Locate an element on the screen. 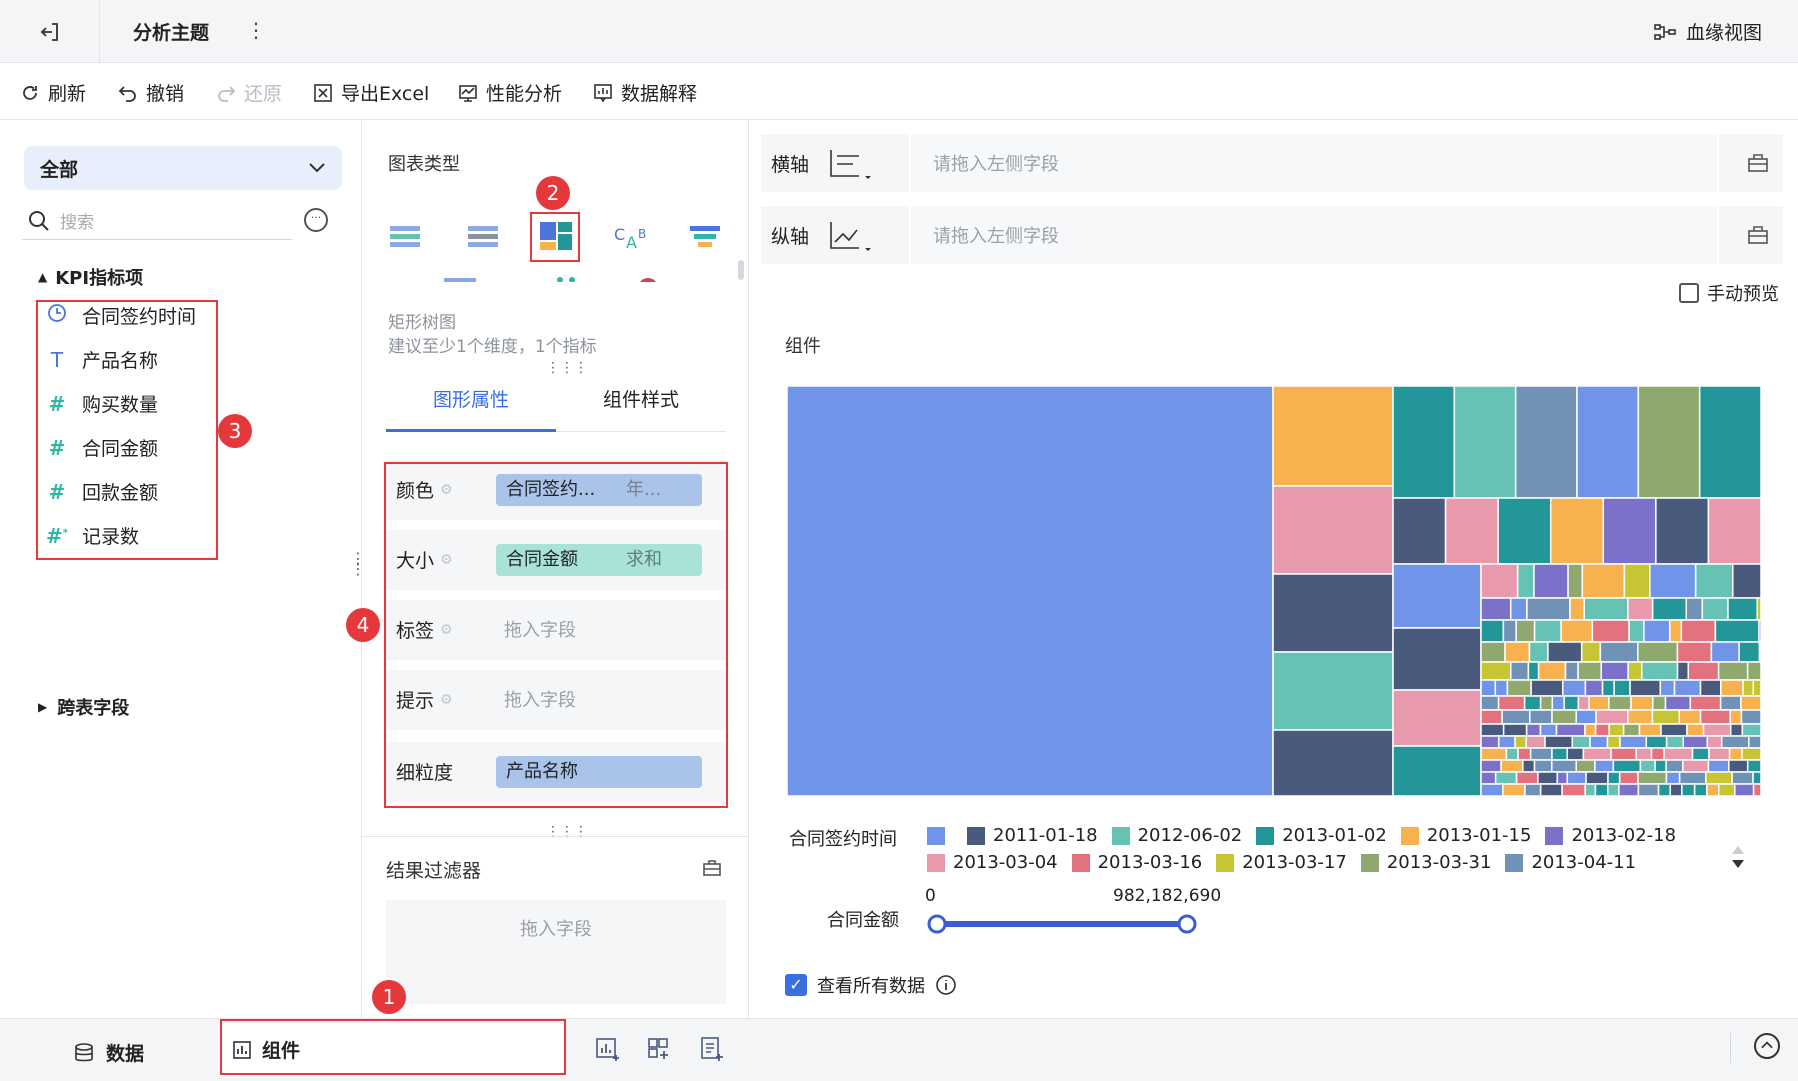 The image size is (1798, 1081). legend-item: 2013-03-16 is located at coordinates (1136, 862).